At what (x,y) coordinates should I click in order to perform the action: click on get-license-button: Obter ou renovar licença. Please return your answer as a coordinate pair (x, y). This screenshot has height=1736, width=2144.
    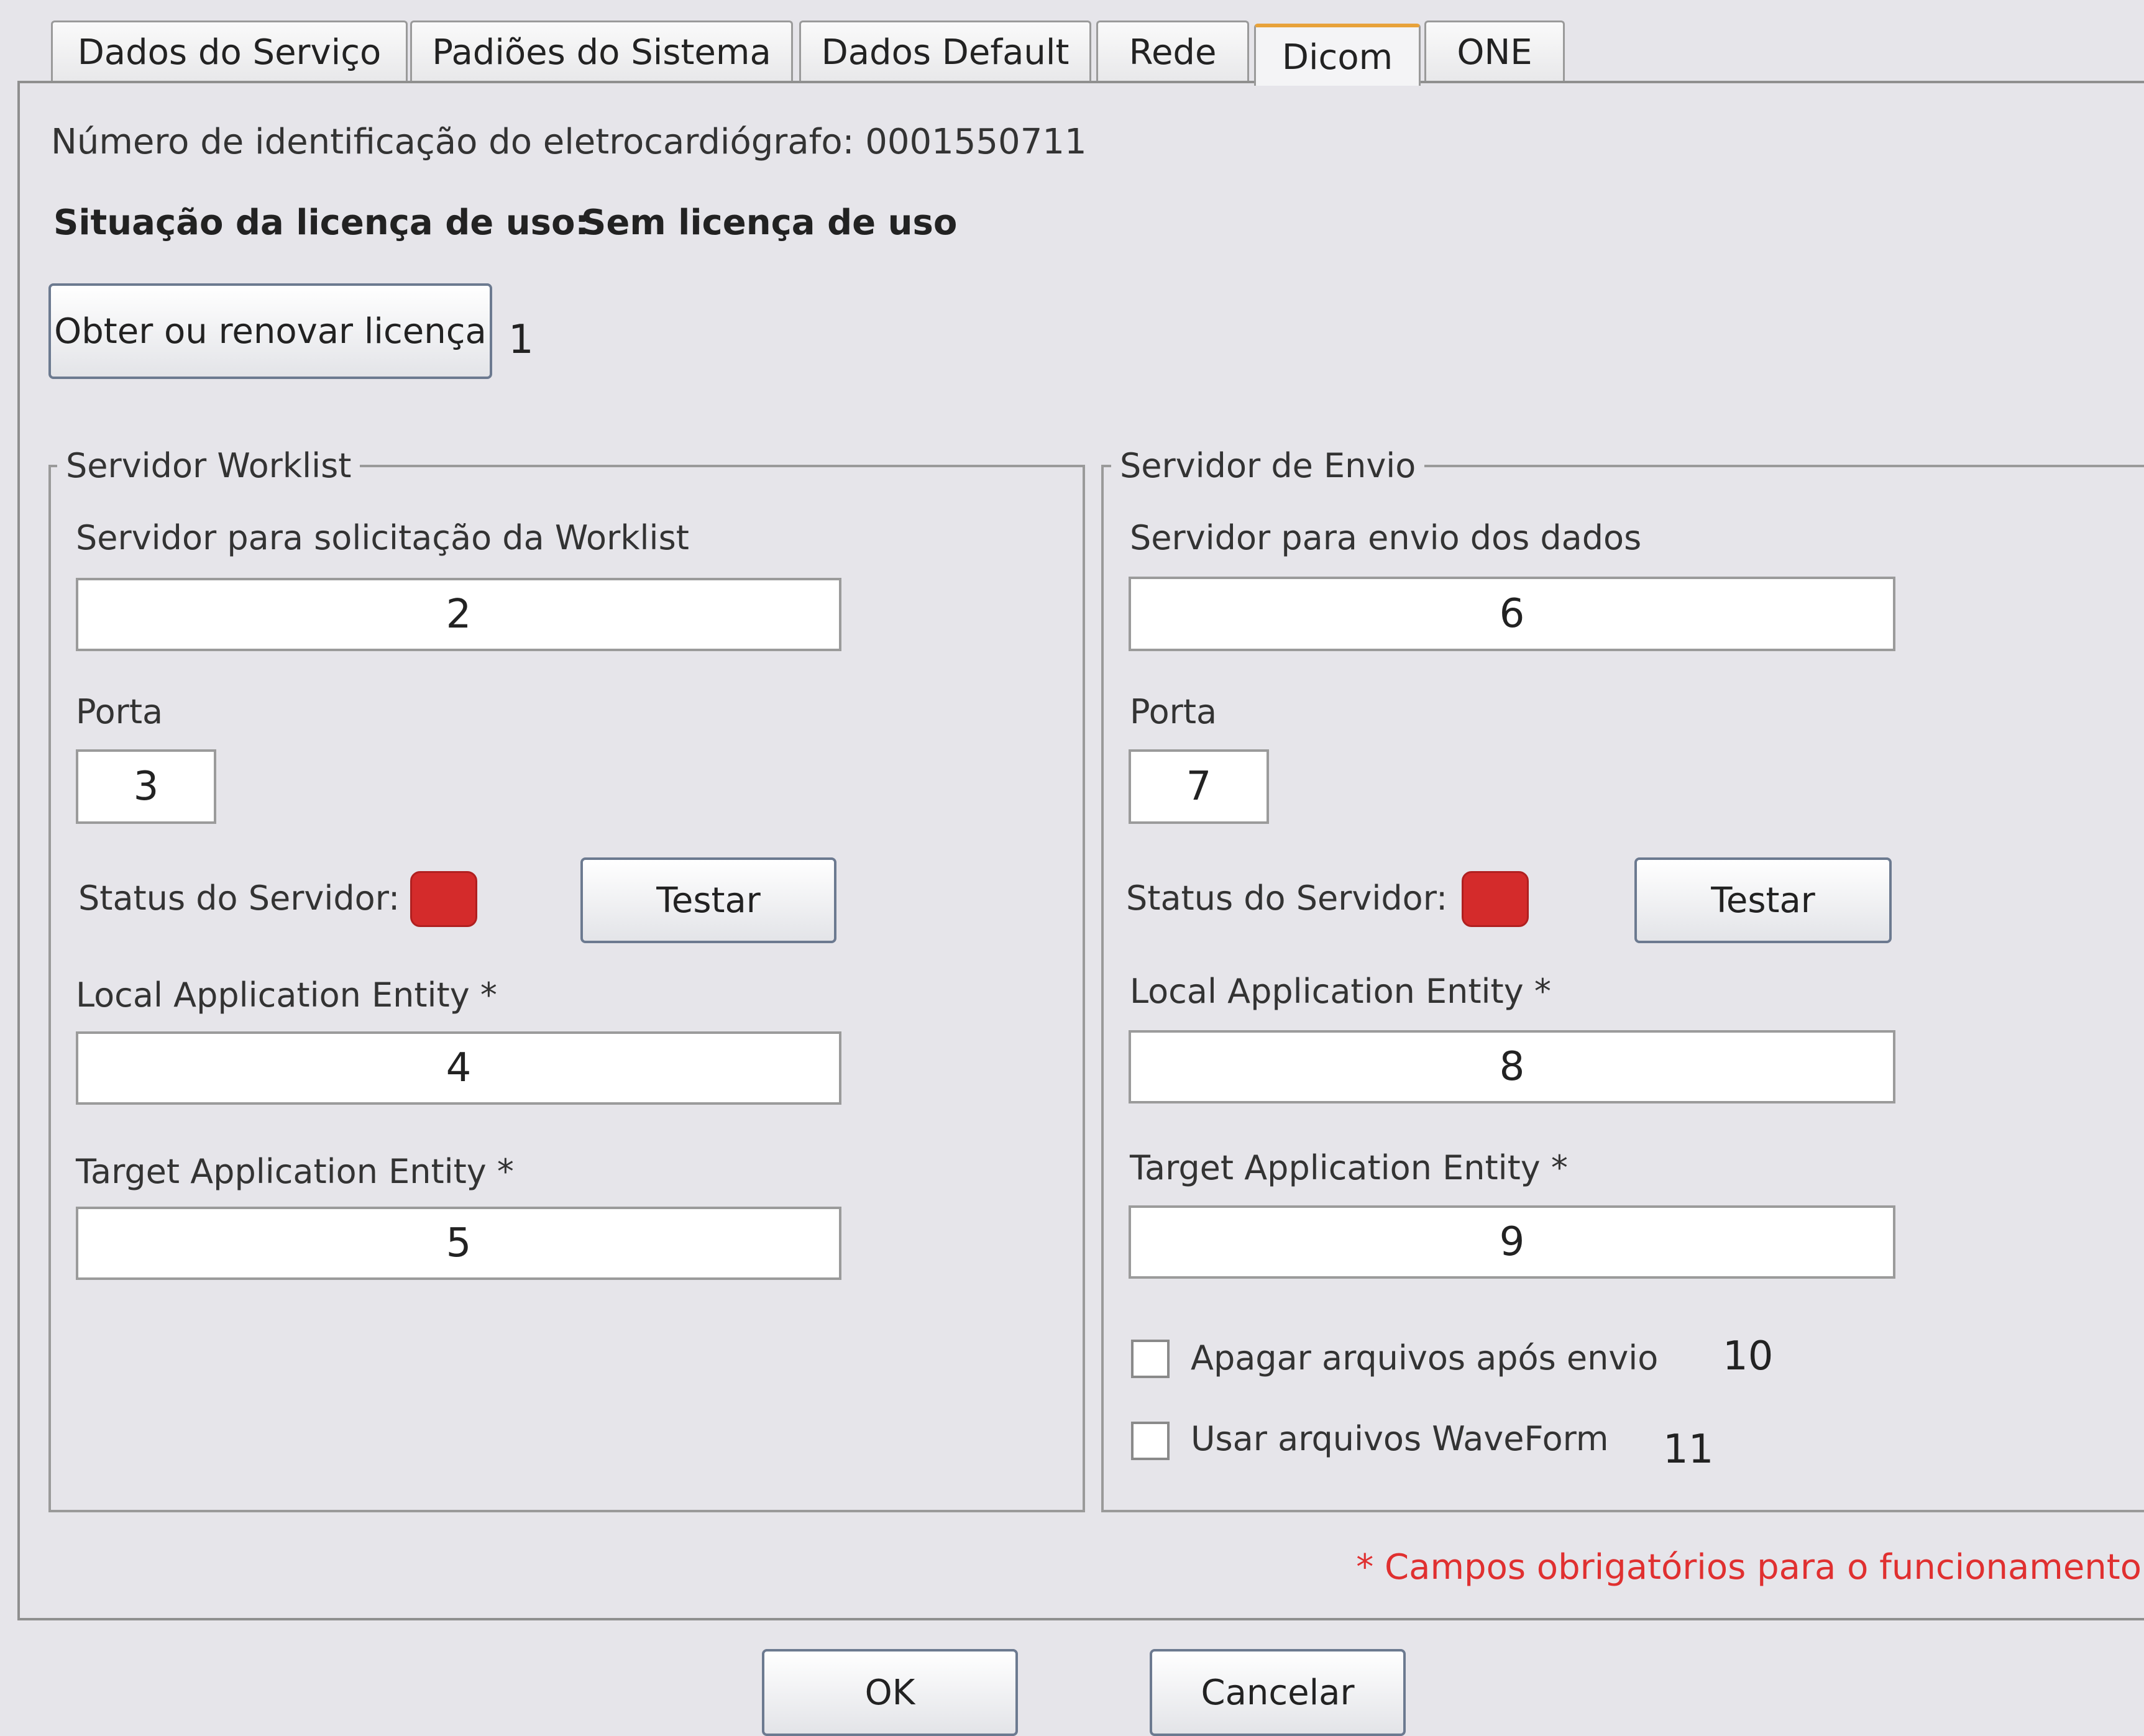
    Looking at the image, I should click on (270, 331).